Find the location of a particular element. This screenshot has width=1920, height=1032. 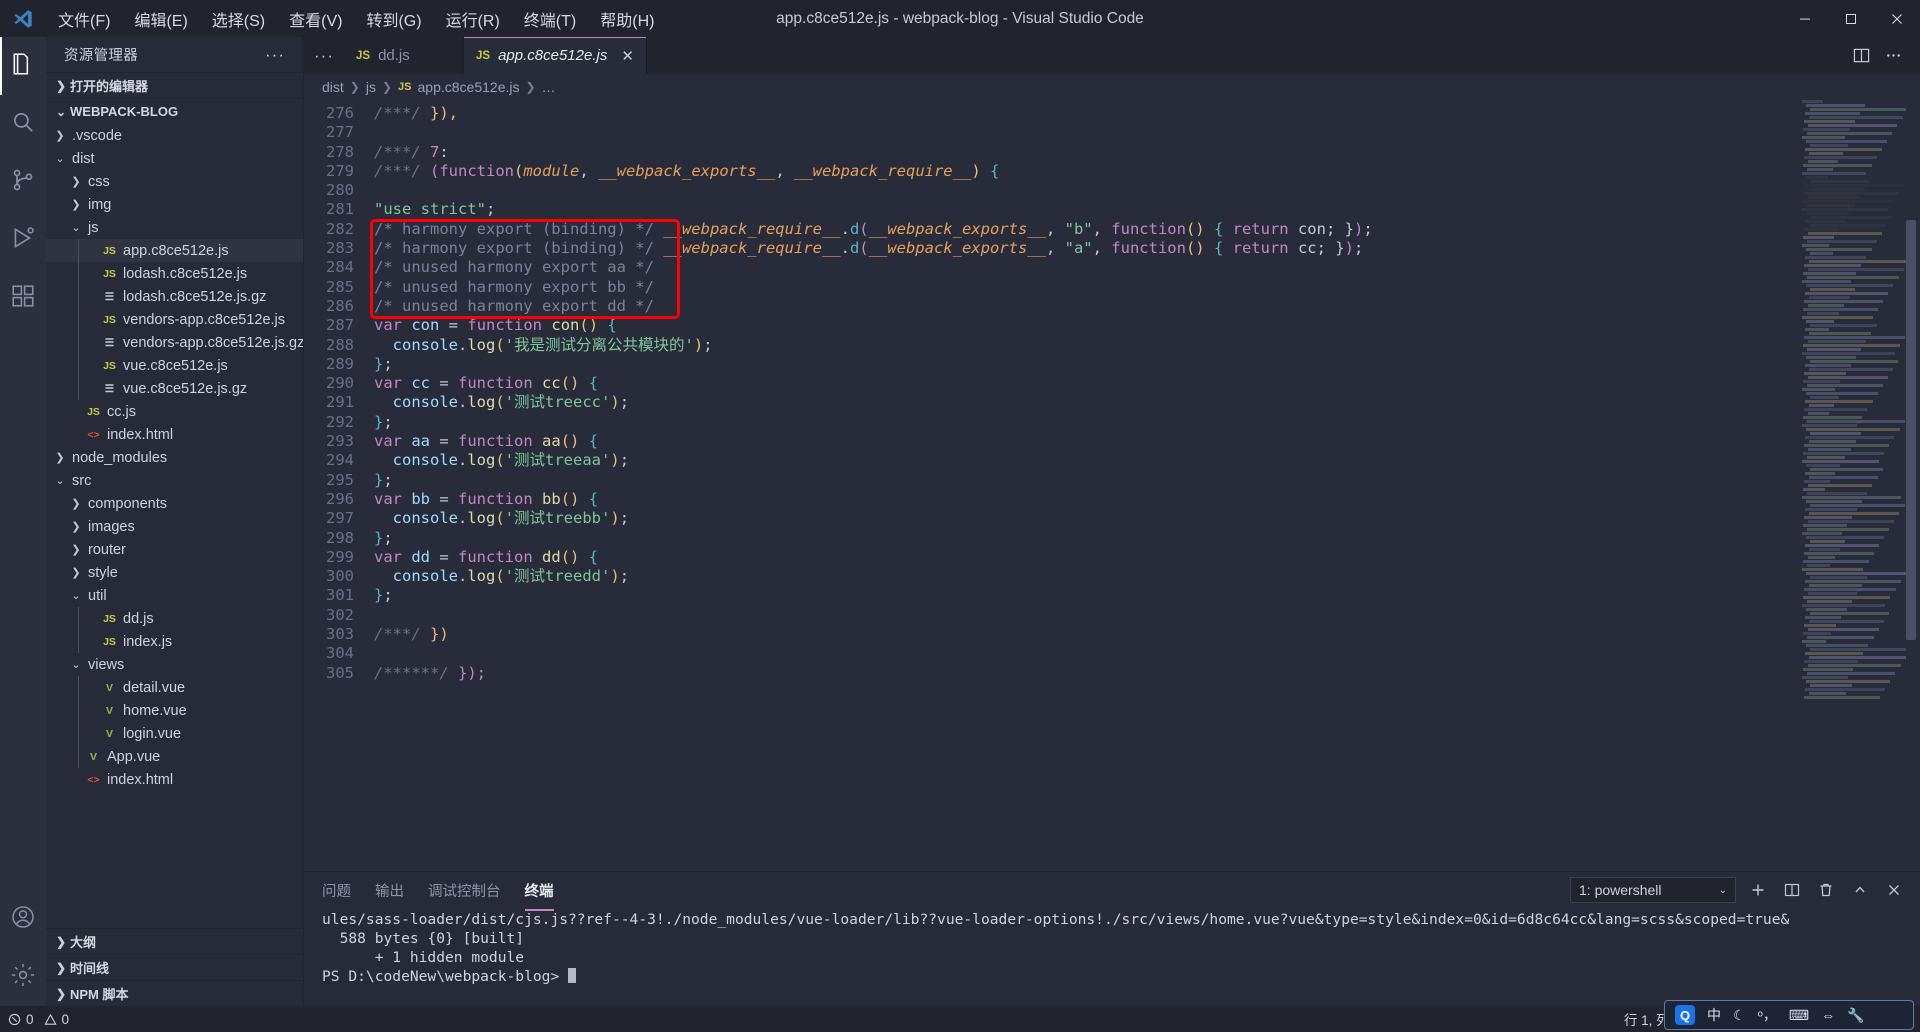

sidebar-section-project-root: ⌄ WEBPACK-BLOG is located at coordinates (174, 111).